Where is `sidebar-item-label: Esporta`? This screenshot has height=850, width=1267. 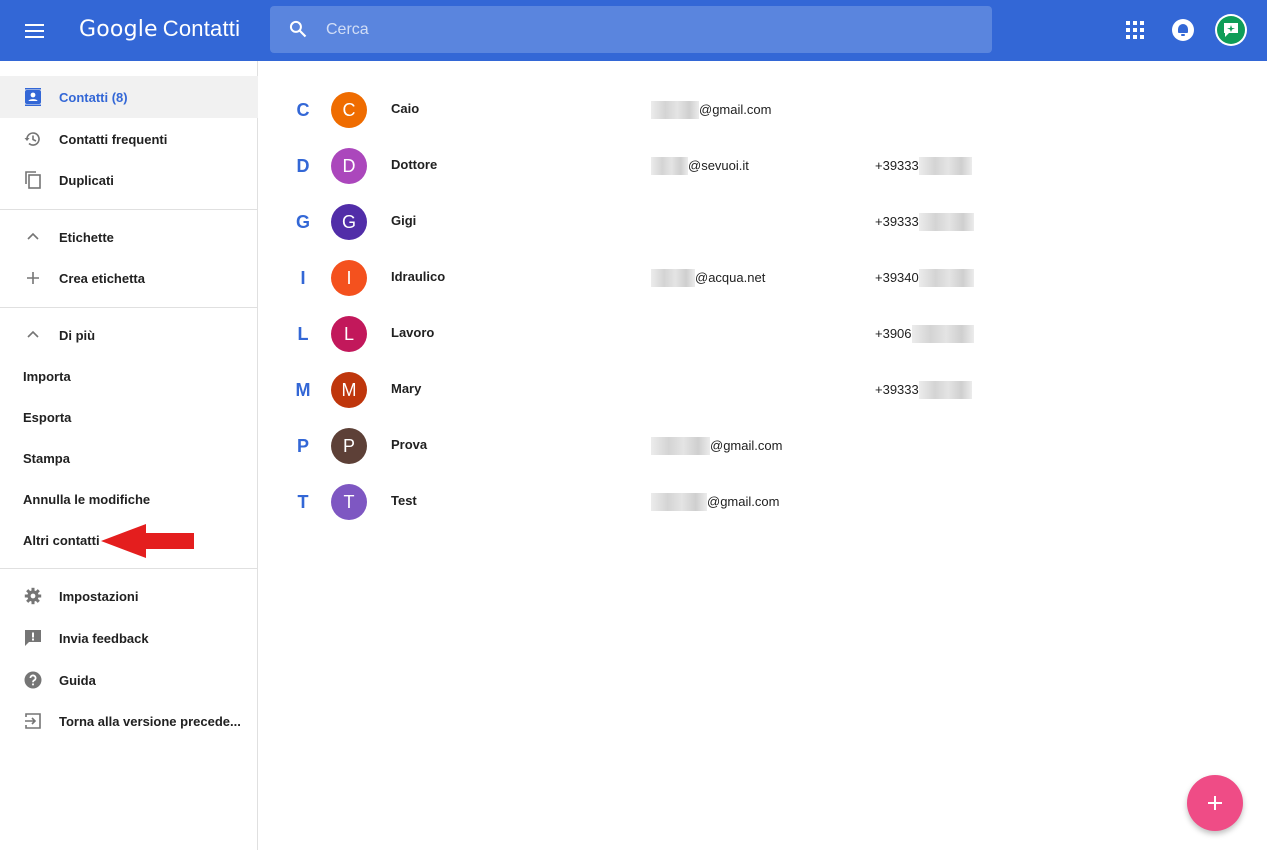
sidebar-item-label: Esporta is located at coordinates (47, 417).